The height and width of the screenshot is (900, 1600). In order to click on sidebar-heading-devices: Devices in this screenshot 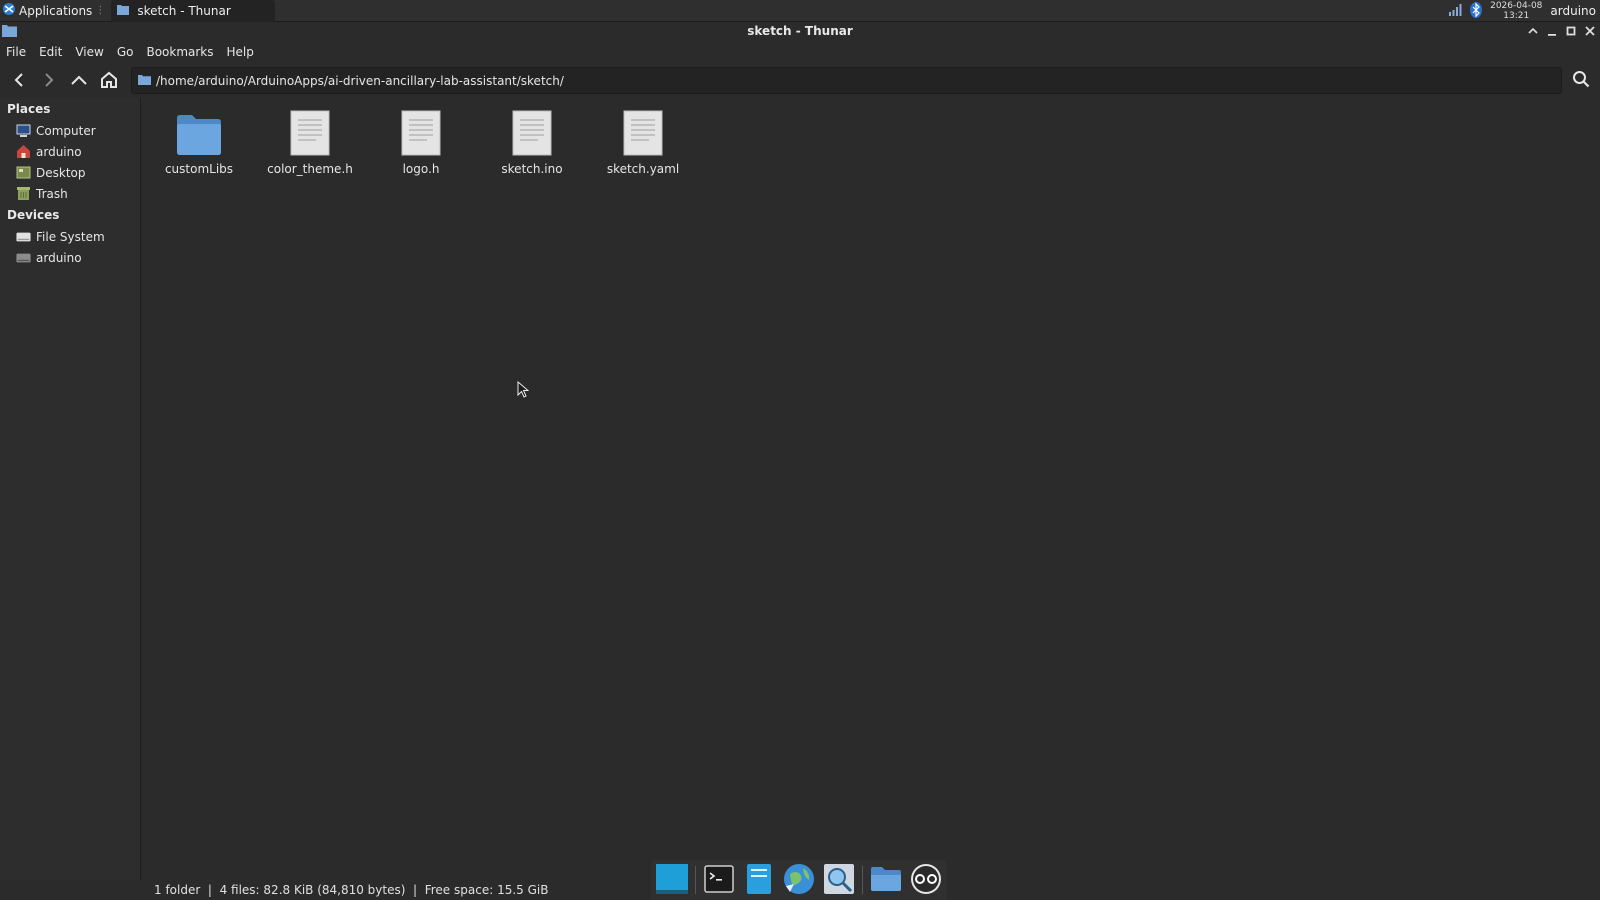, I will do `click(33, 215)`.